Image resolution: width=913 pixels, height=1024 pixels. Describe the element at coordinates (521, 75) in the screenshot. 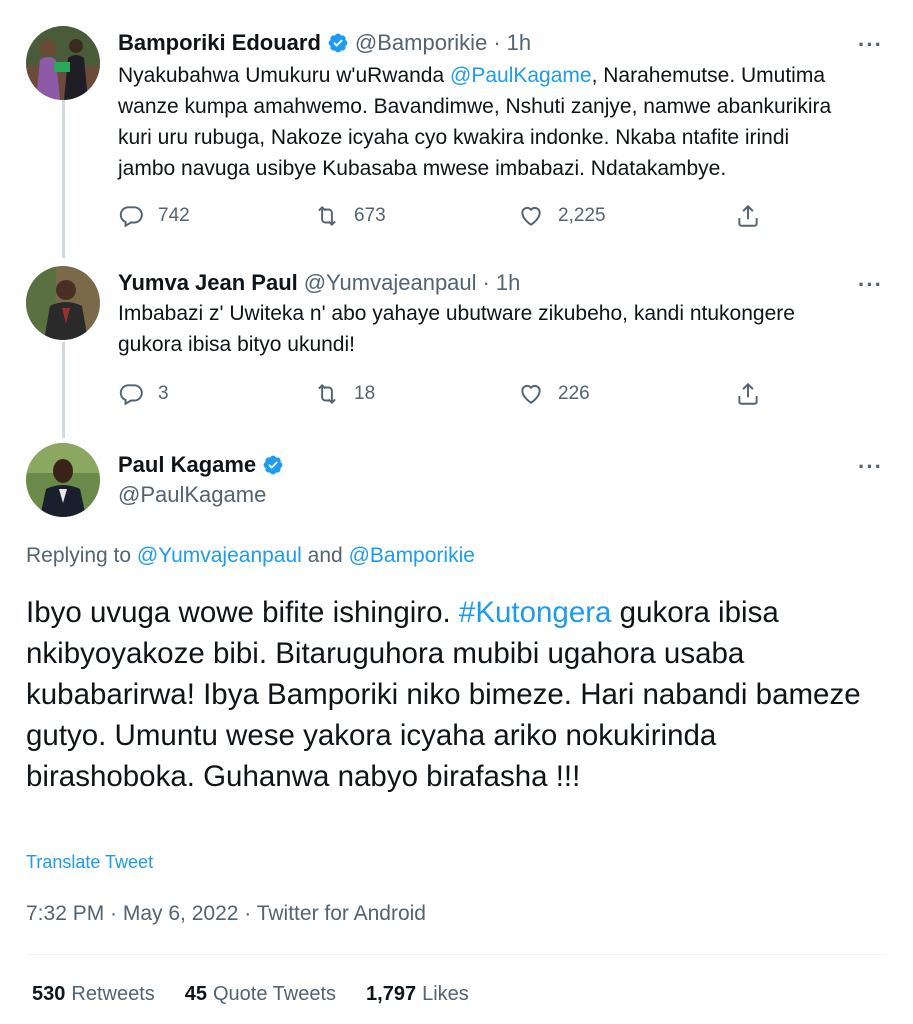

I see `mention-link: @PaulKagame` at that location.